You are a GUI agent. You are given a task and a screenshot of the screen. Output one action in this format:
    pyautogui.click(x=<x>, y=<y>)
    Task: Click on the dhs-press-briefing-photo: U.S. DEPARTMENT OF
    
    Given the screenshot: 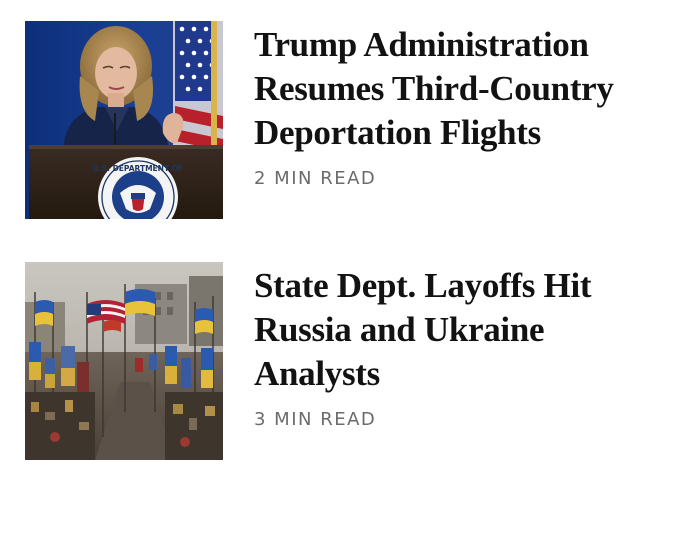 What is the action you would take?
    pyautogui.click(x=124, y=120)
    